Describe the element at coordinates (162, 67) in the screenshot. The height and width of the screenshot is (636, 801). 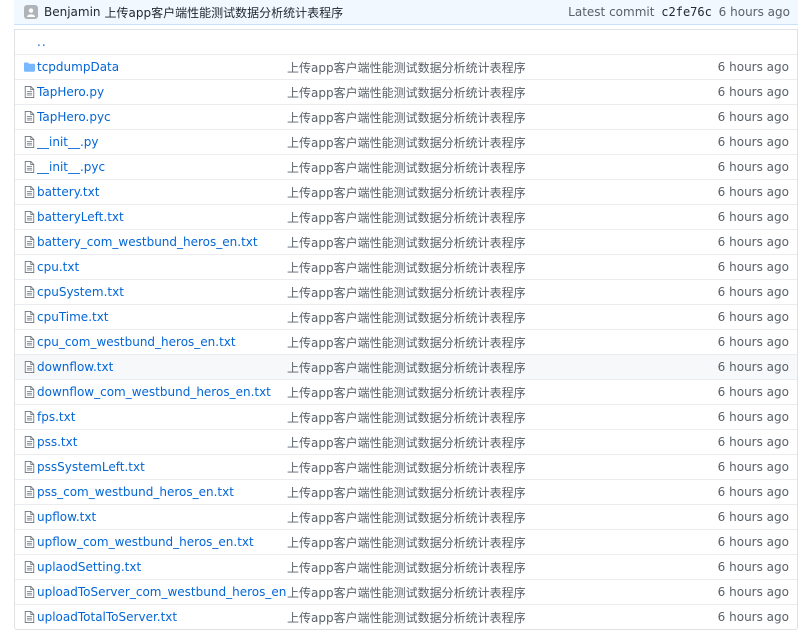
I see `folder-link: tcpdumpData` at that location.